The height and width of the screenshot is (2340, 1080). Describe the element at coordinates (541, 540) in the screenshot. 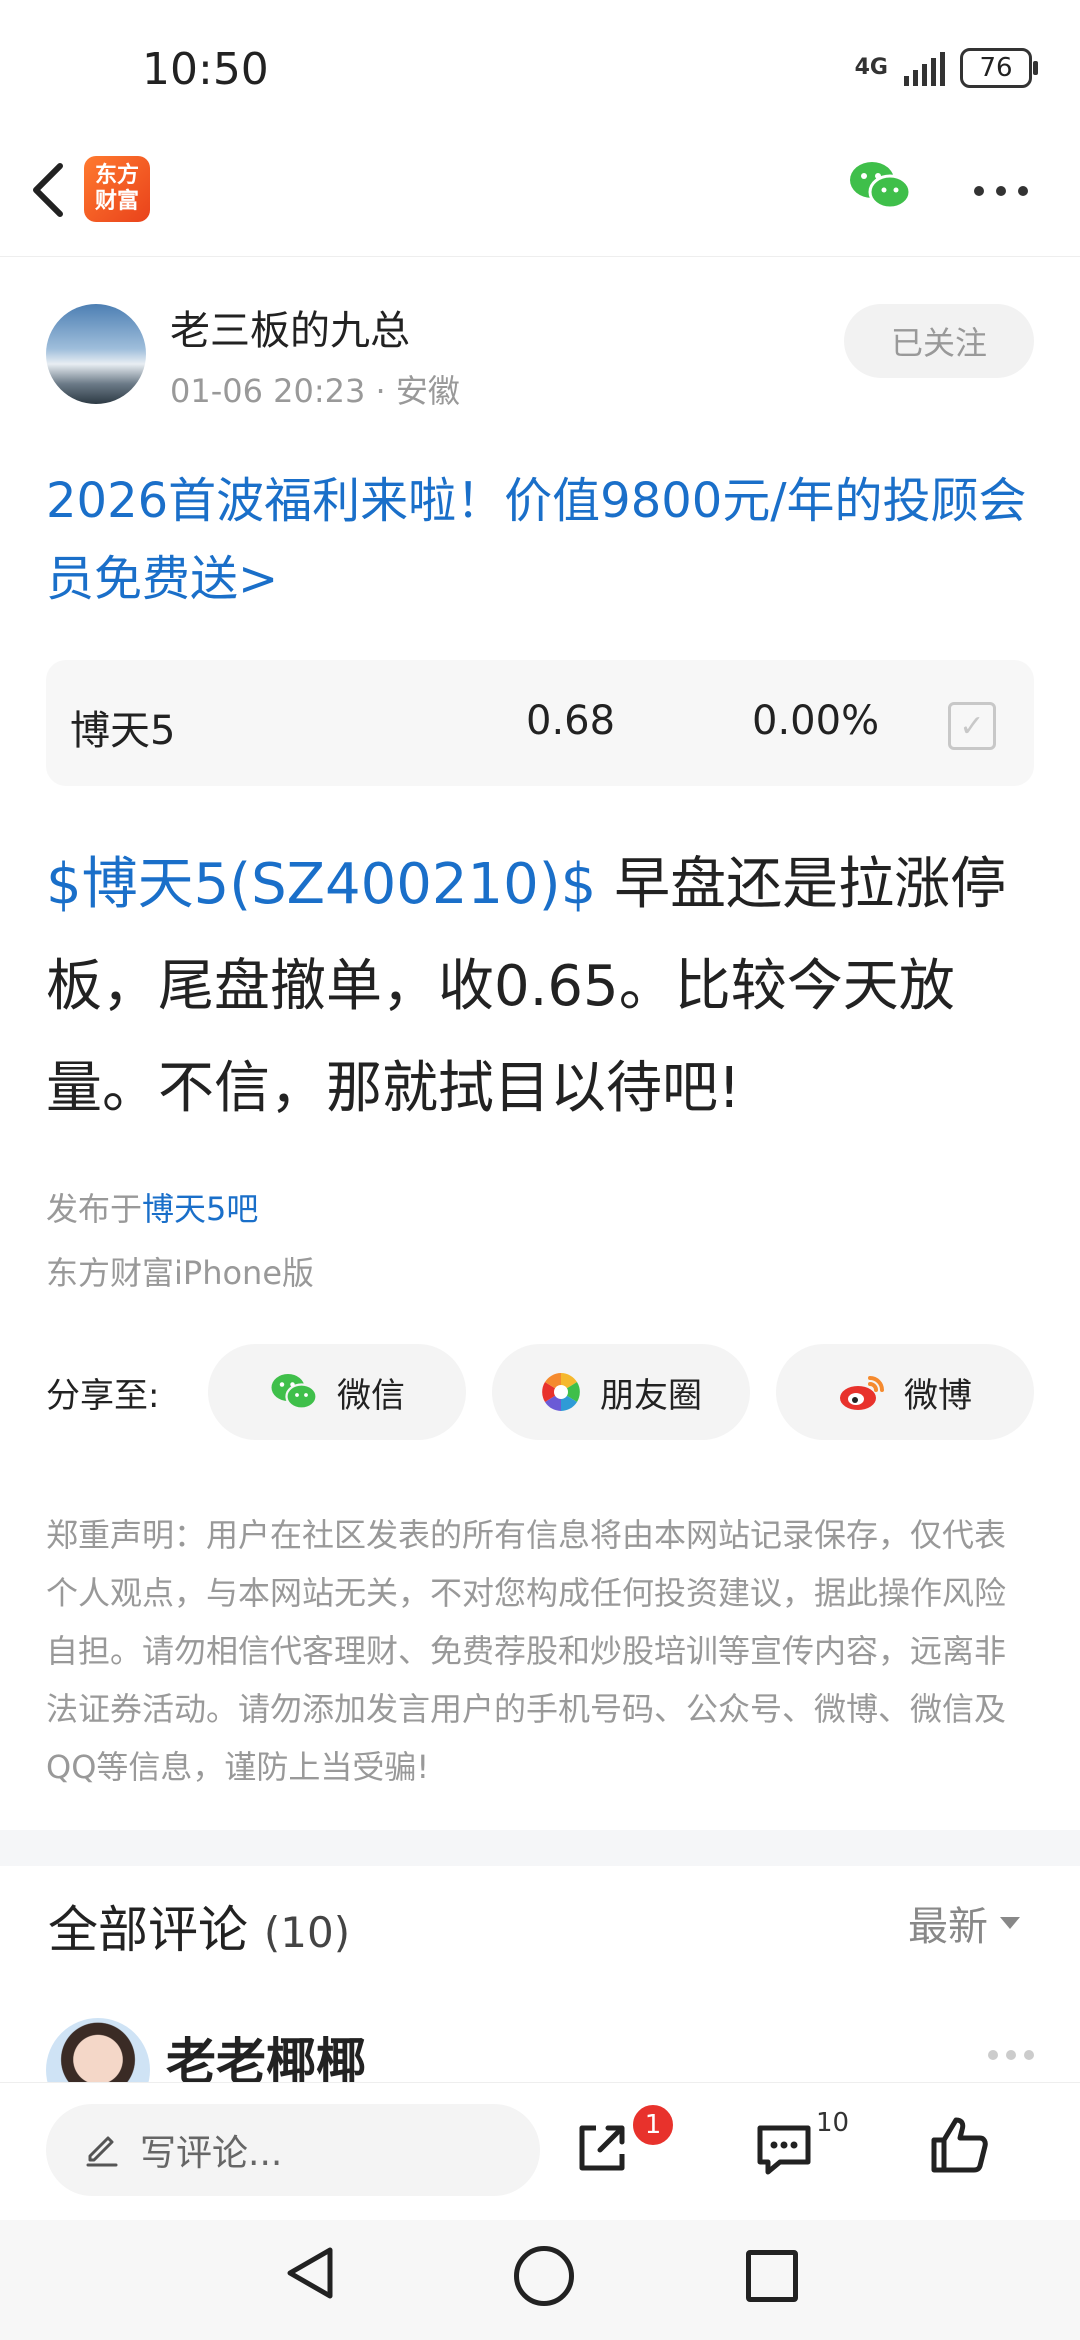

I see `promo-link: 2026首波福利来啦！价值9800元/年的投顾会员免费送>` at that location.